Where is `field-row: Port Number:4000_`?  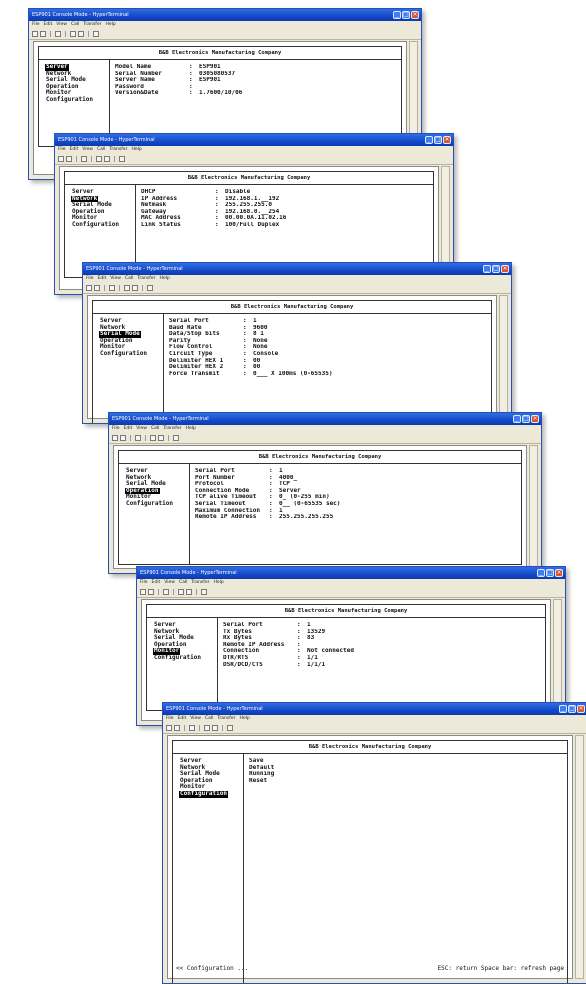 field-row: Port Number:4000_ is located at coordinates (356, 478).